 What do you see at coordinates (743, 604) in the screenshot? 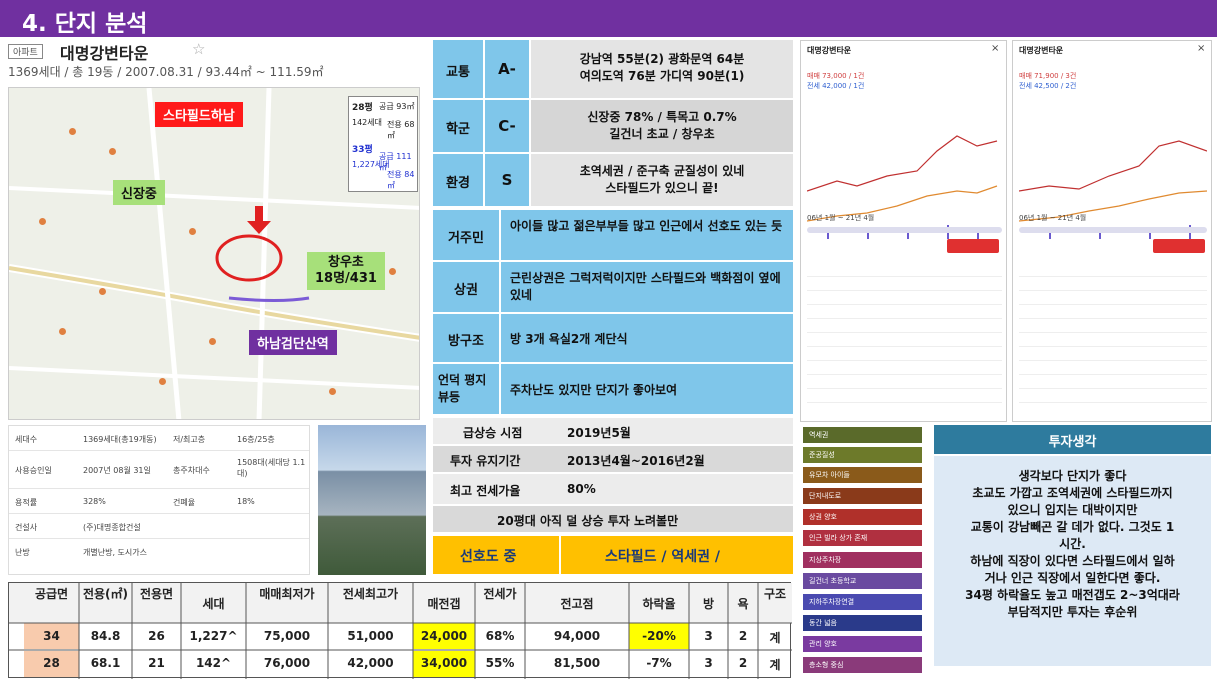
I see `col-header: 욕` at bounding box center [743, 604].